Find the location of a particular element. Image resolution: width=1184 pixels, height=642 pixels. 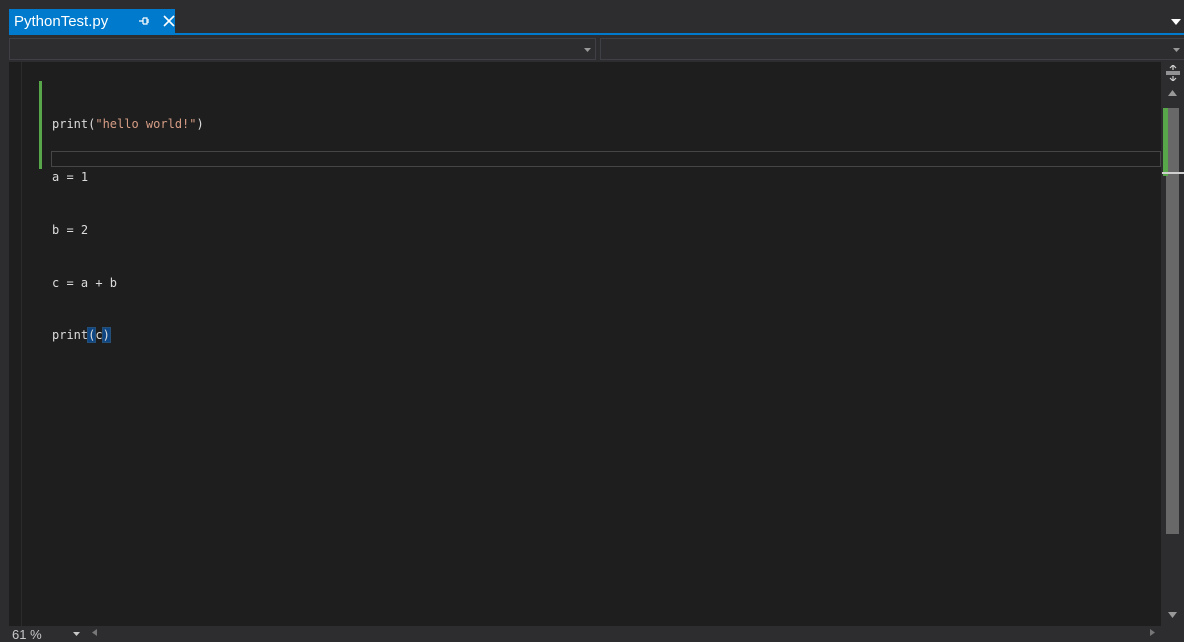

gutter-separator is located at coordinates (21, 344).